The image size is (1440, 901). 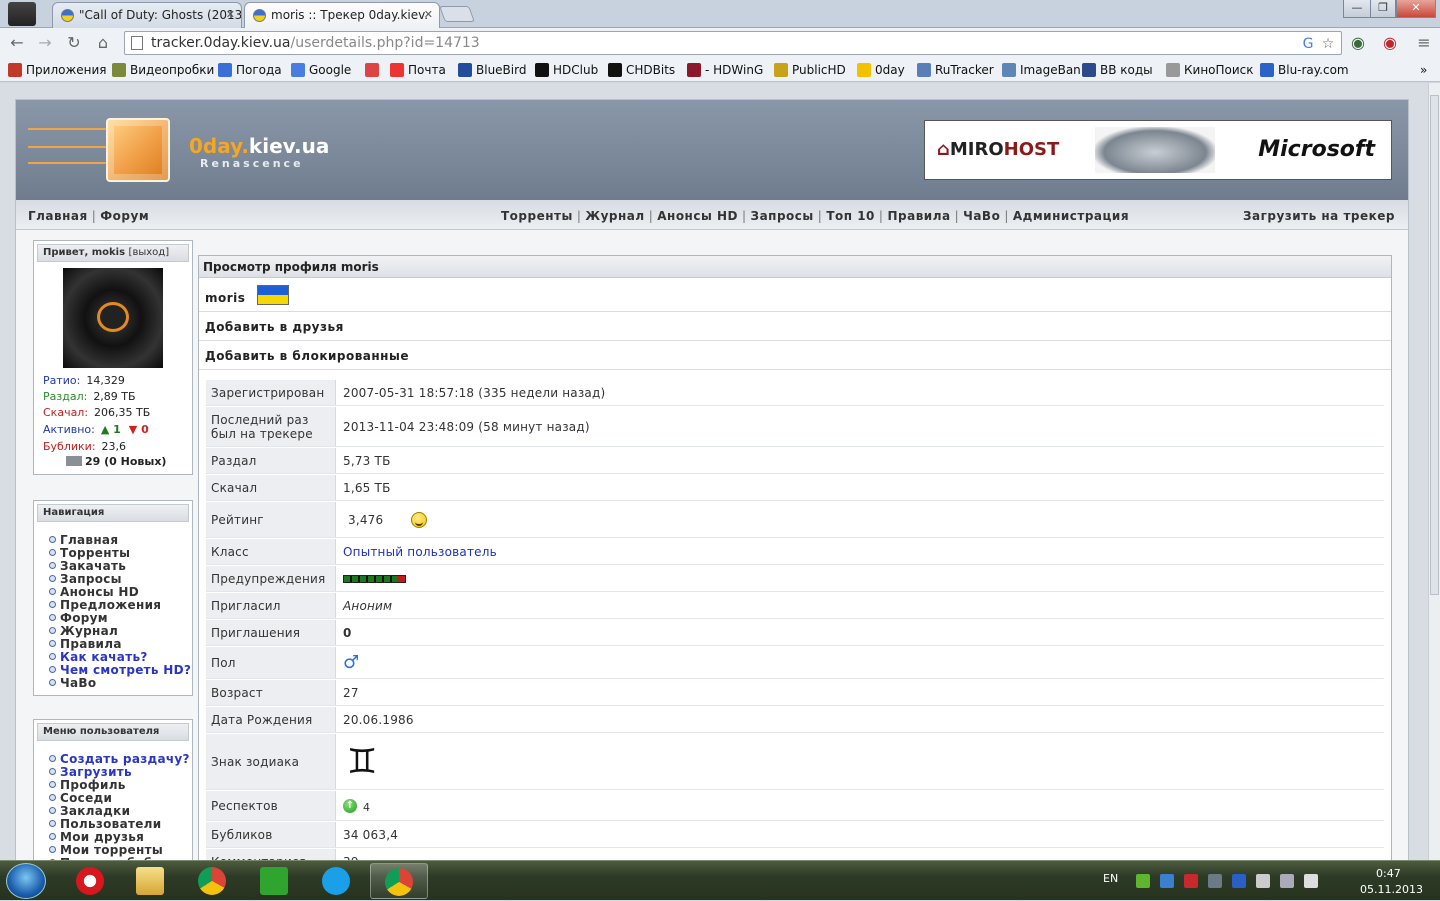 I want to click on bookmark-item: HDClub, so click(x=566, y=70).